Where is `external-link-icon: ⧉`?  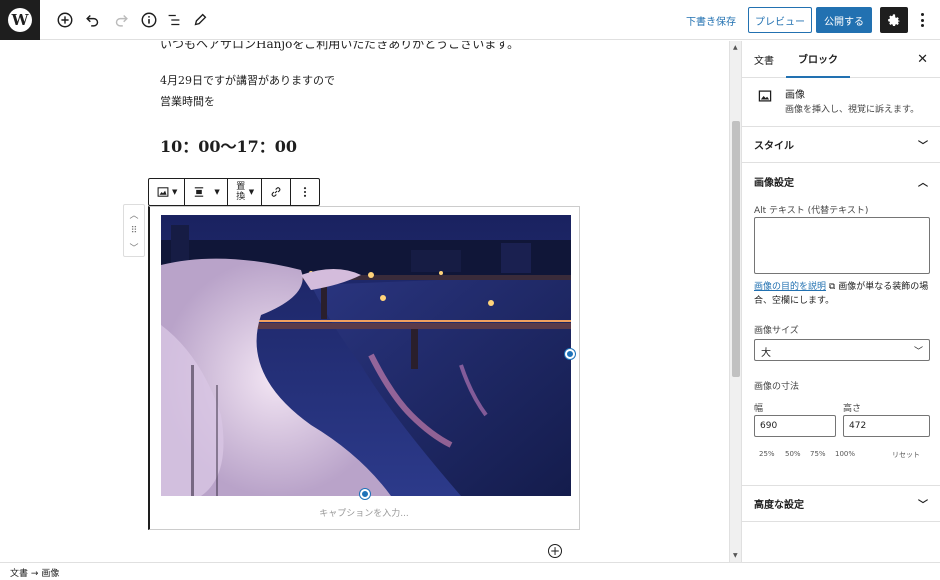
external-link-icon: ⧉ is located at coordinates (832, 287).